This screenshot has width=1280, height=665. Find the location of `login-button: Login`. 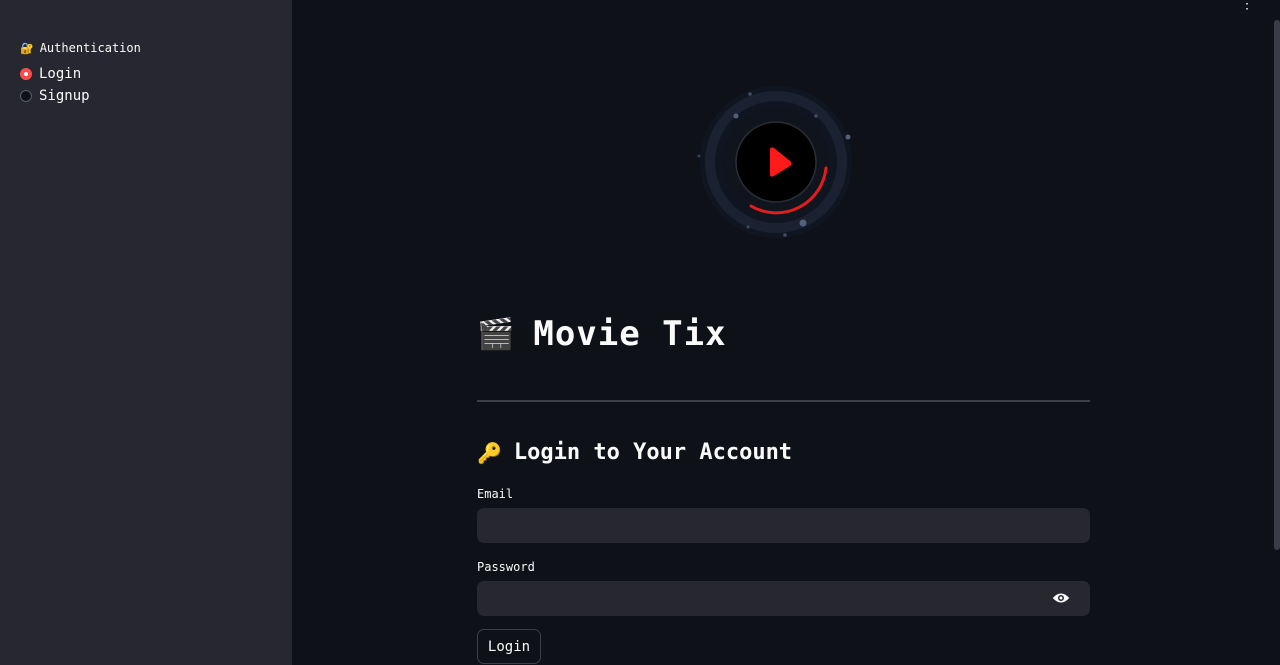

login-button: Login is located at coordinates (509, 646).